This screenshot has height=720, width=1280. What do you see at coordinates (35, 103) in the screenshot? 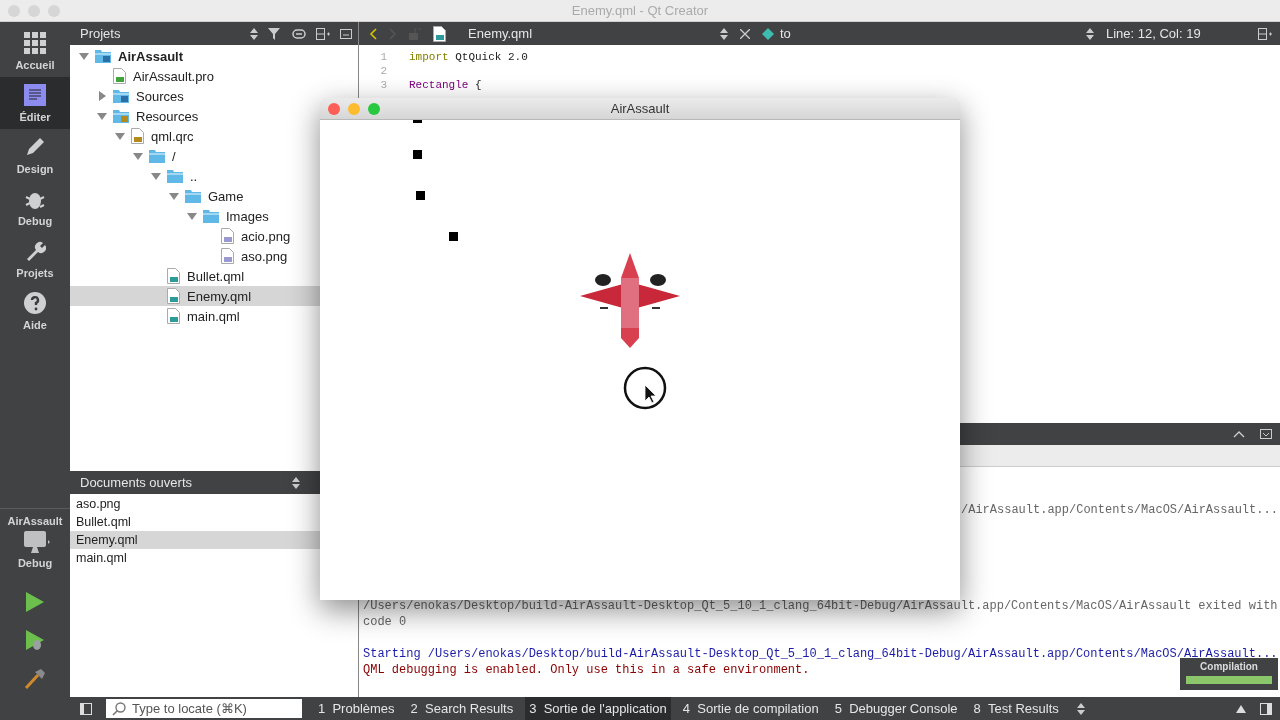
I see `mode-tab: Éditer` at bounding box center [35, 103].